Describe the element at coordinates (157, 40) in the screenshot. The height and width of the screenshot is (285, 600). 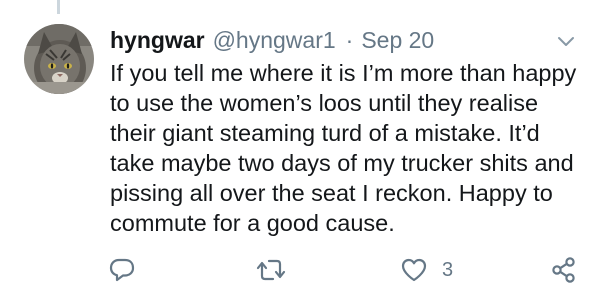
I see `display-name: hyngwar` at that location.